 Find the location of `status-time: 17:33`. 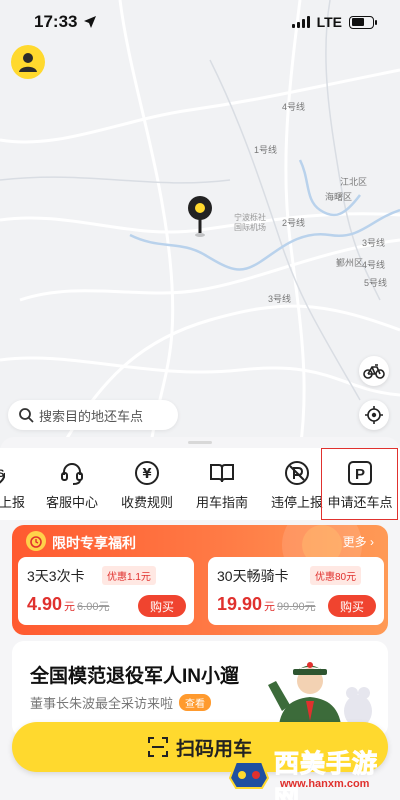

status-time: 17:33 is located at coordinates (56, 21).